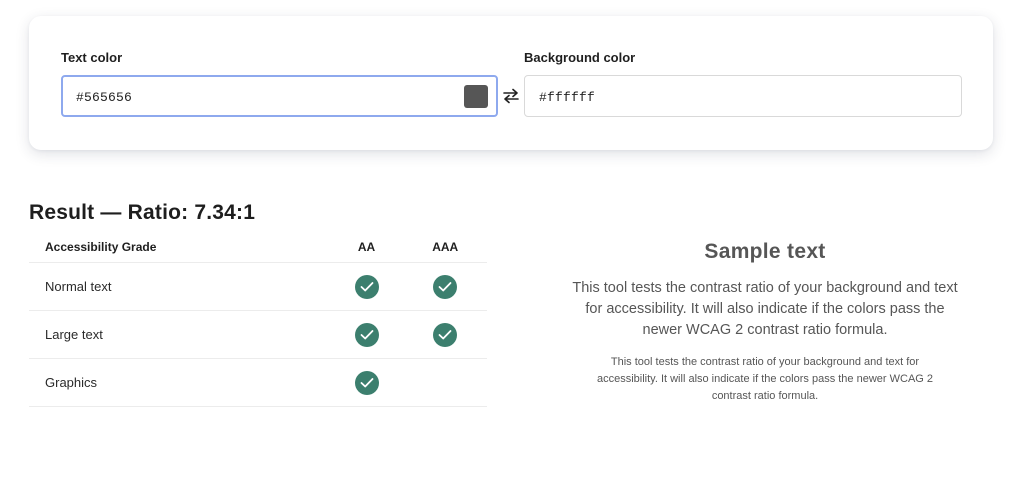 This screenshot has width=1024, height=492. I want to click on text-color-swatch, so click(476, 96).